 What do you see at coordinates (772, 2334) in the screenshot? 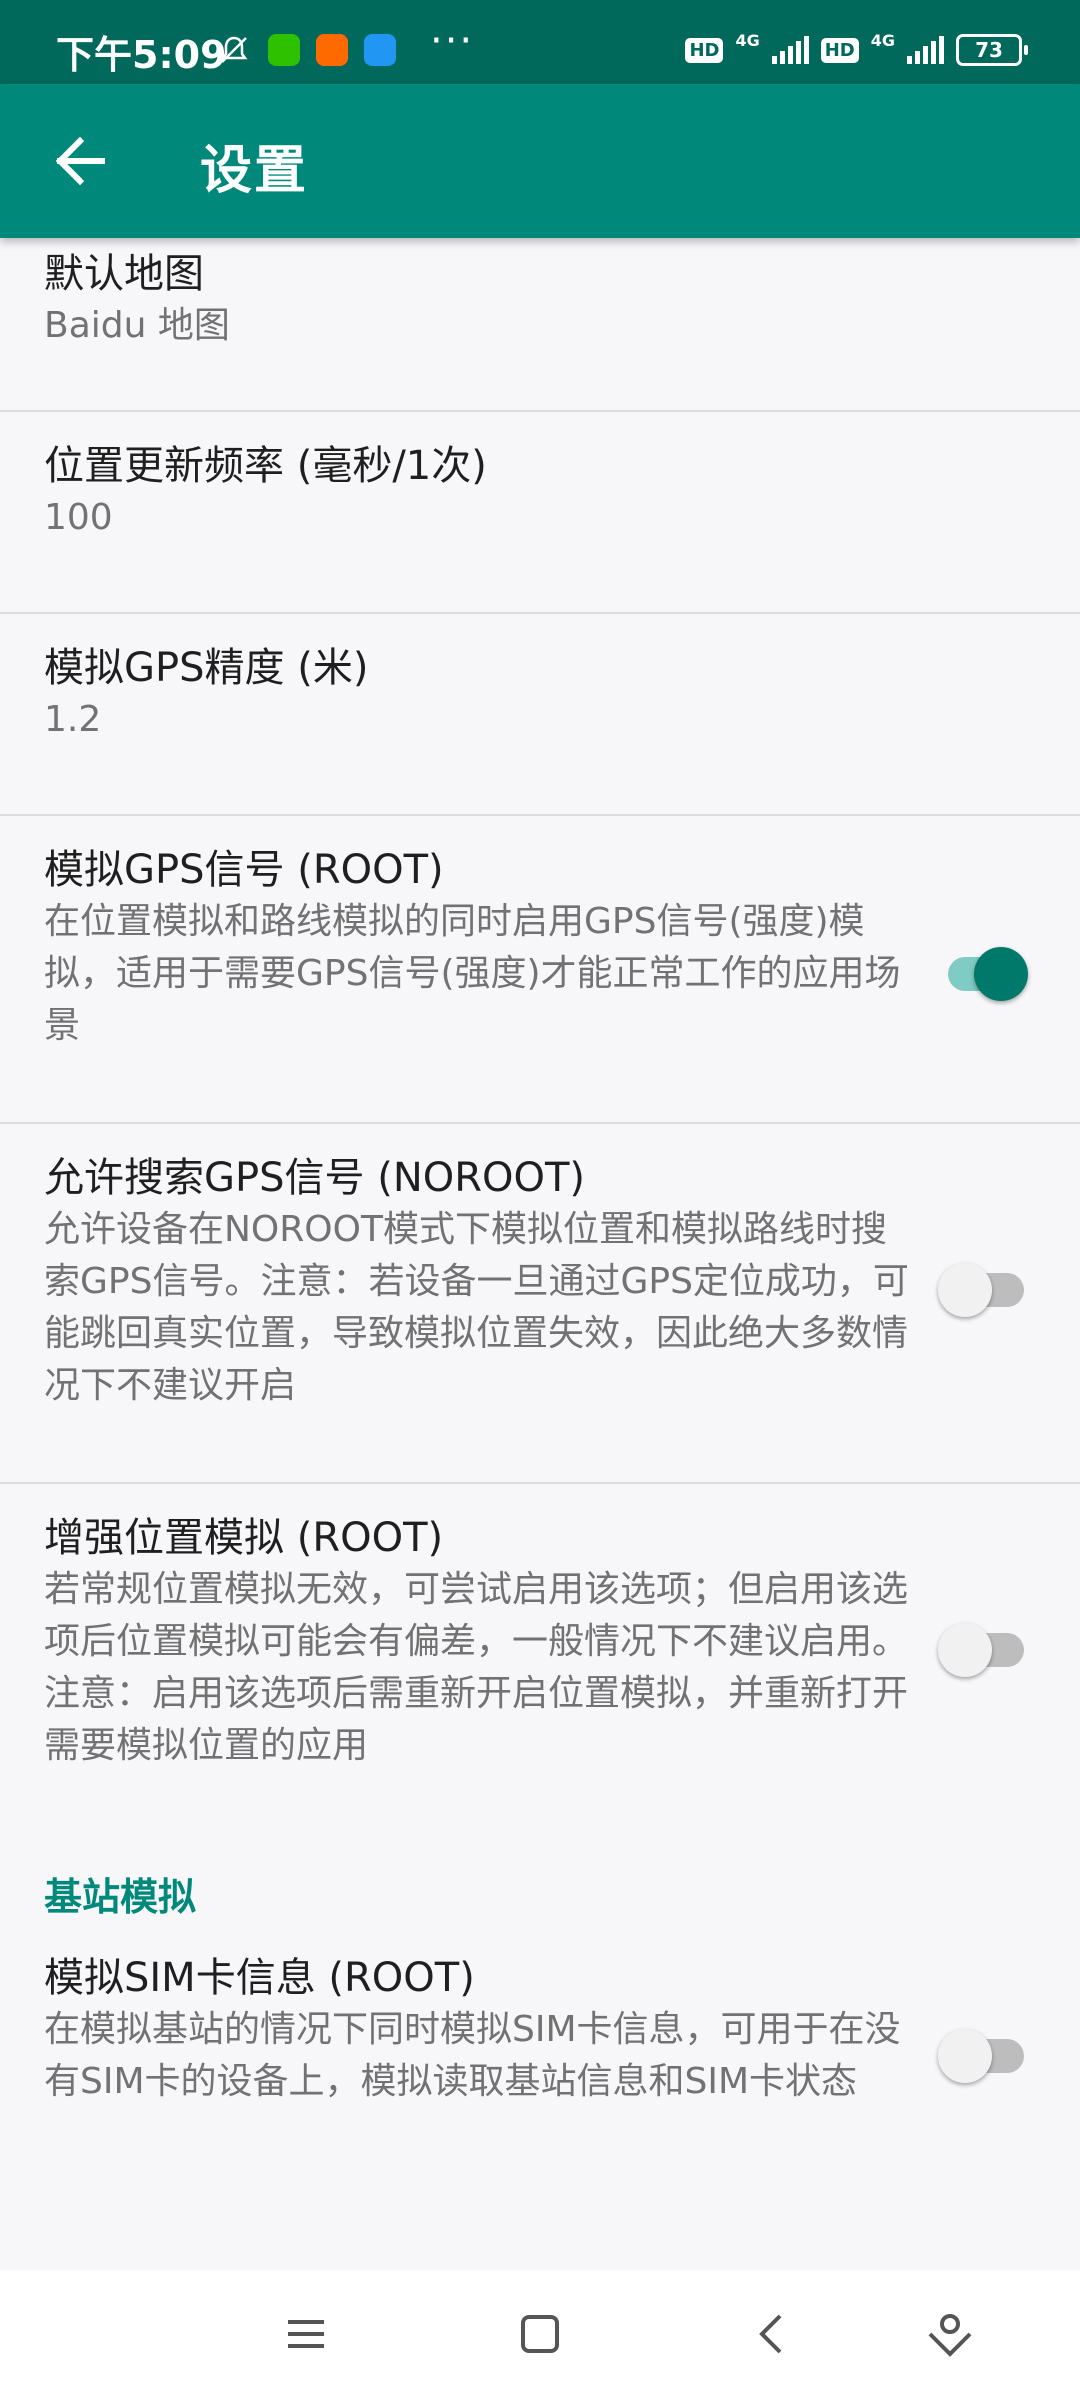
I see `back-chevron-icon` at bounding box center [772, 2334].